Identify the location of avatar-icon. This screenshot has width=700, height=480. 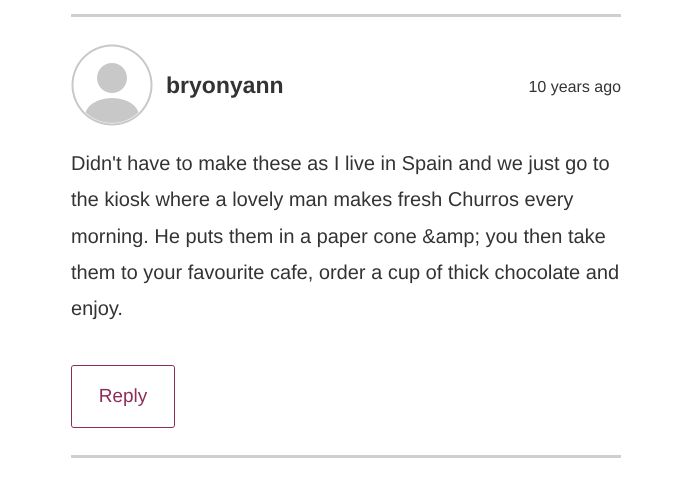
(112, 85).